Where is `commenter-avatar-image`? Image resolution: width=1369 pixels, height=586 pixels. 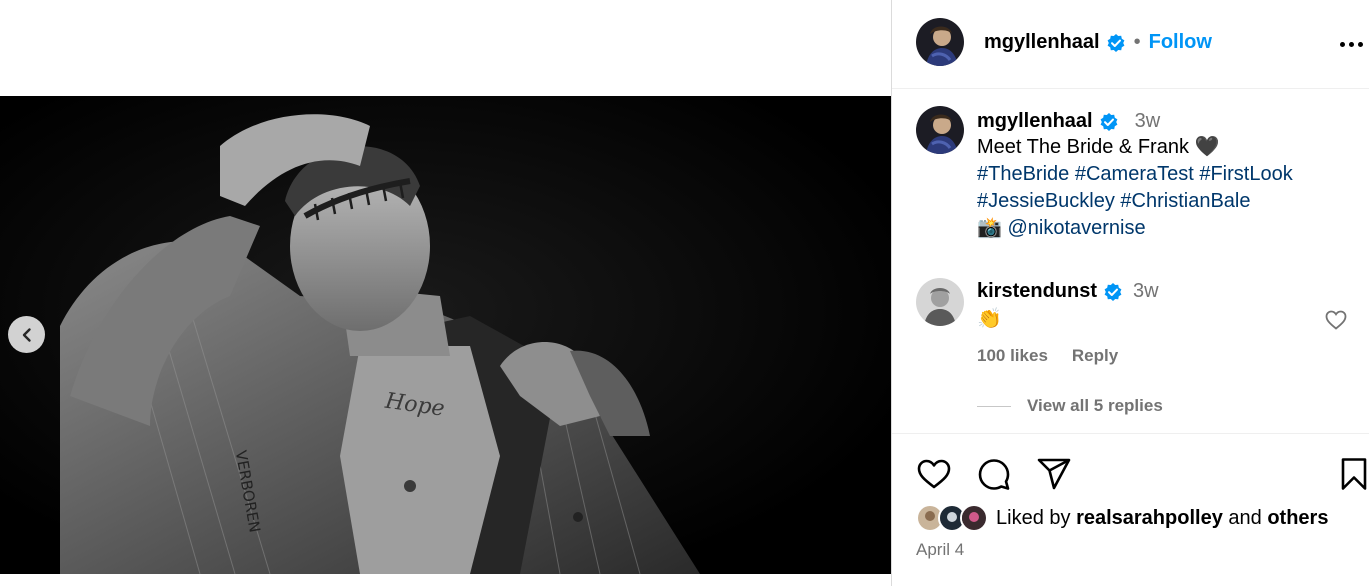 commenter-avatar-image is located at coordinates (940, 302).